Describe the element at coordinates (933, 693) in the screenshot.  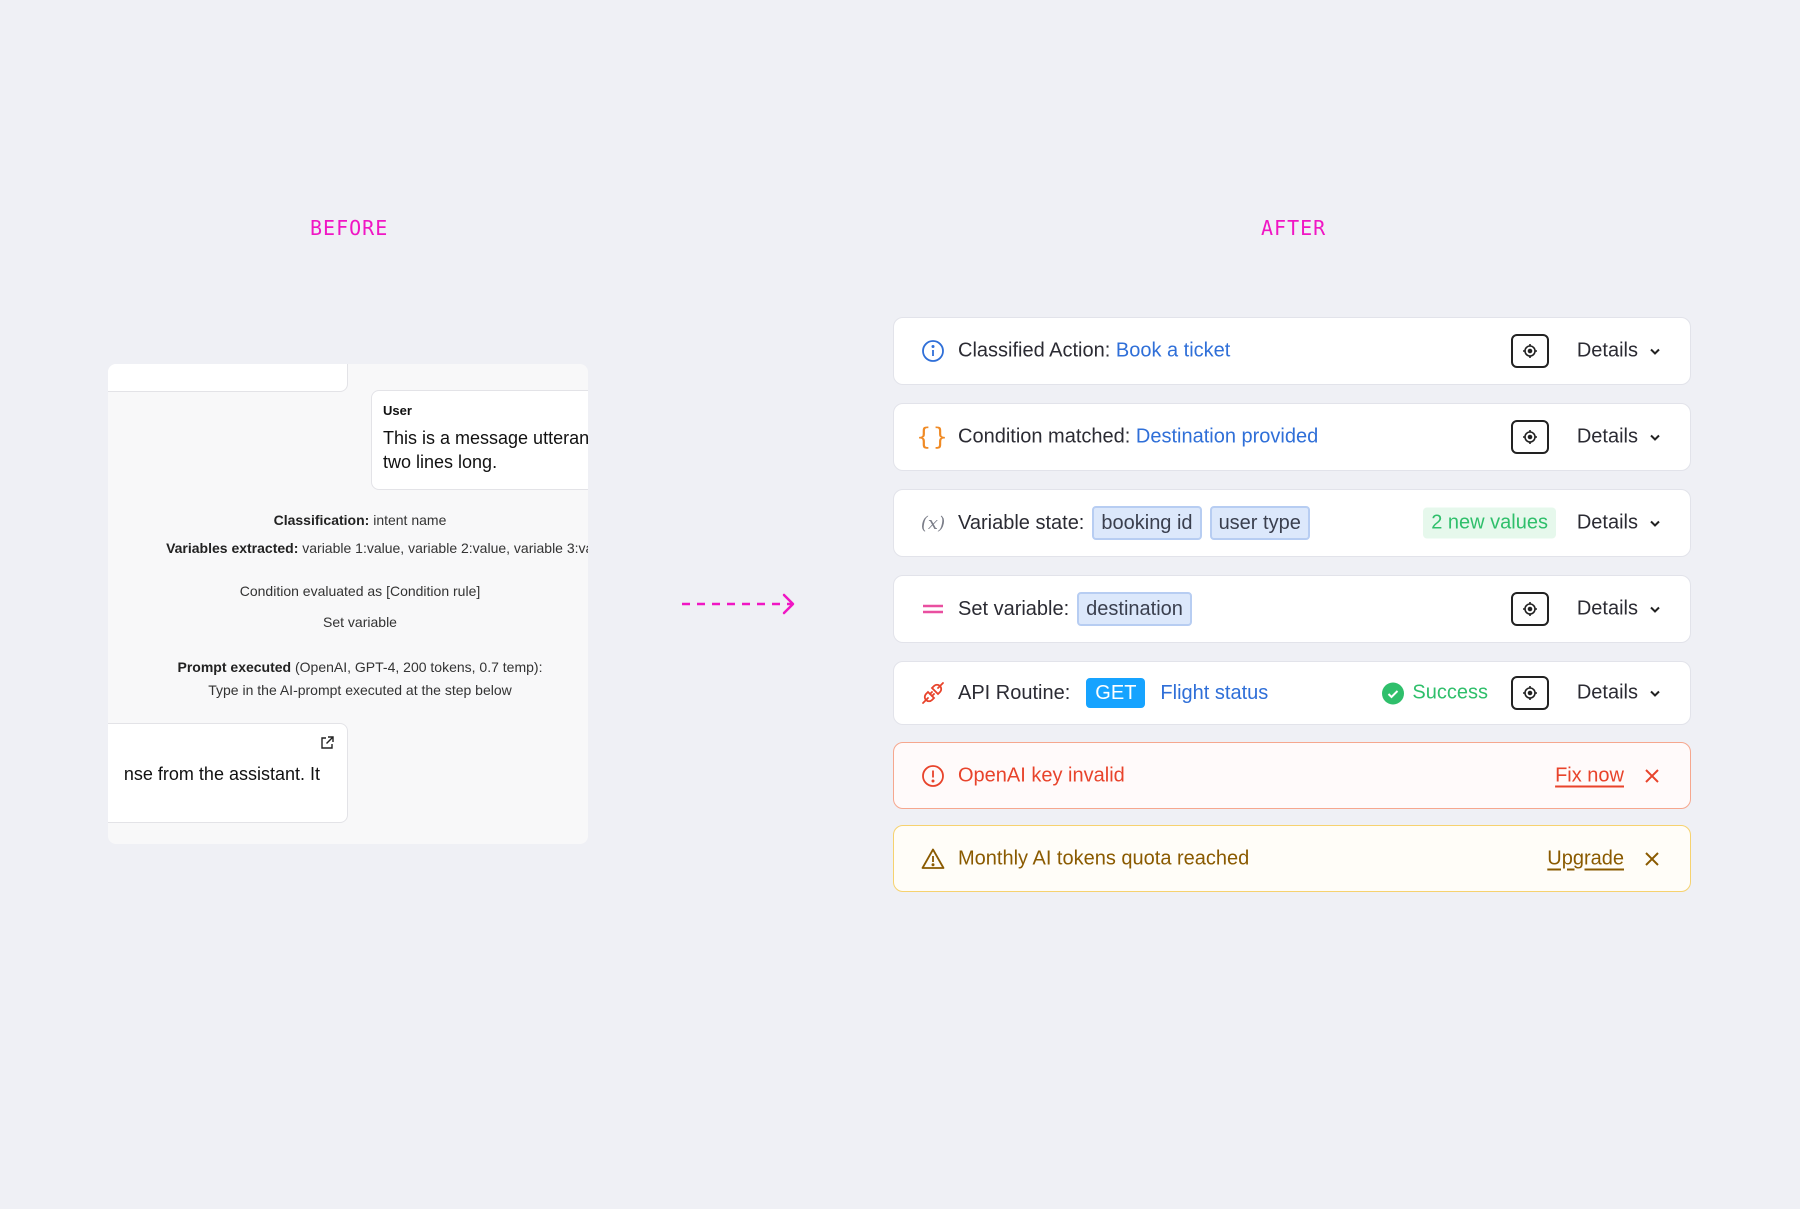
I see `plug-icon` at that location.